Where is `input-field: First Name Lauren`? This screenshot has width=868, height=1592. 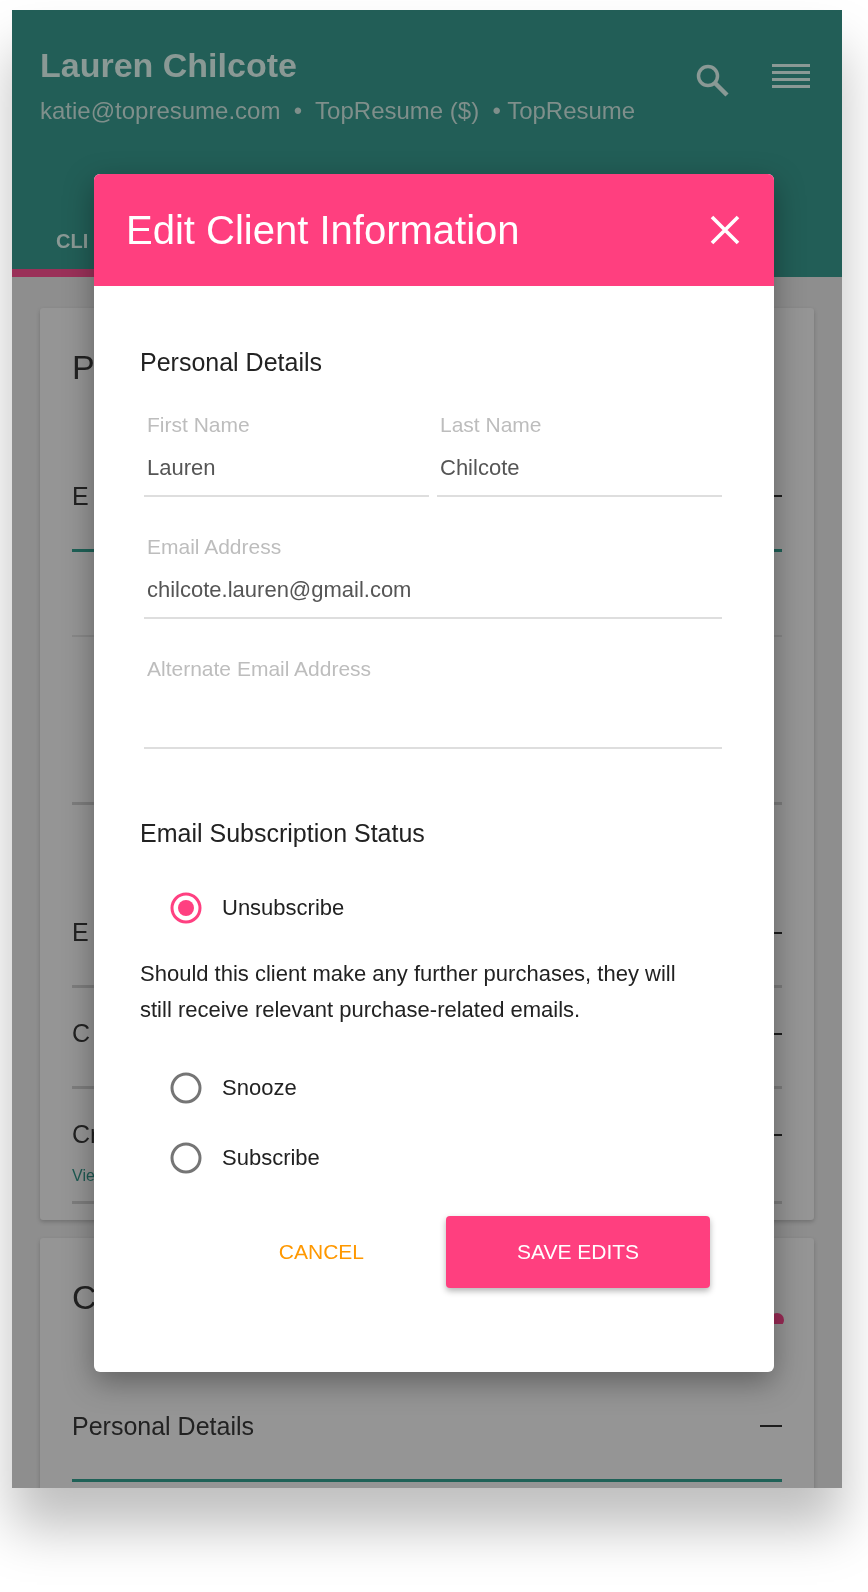 input-field: First Name Lauren is located at coordinates (286, 449).